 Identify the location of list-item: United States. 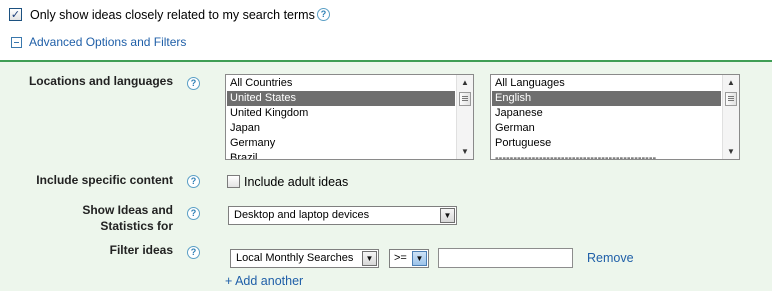
(341, 98).